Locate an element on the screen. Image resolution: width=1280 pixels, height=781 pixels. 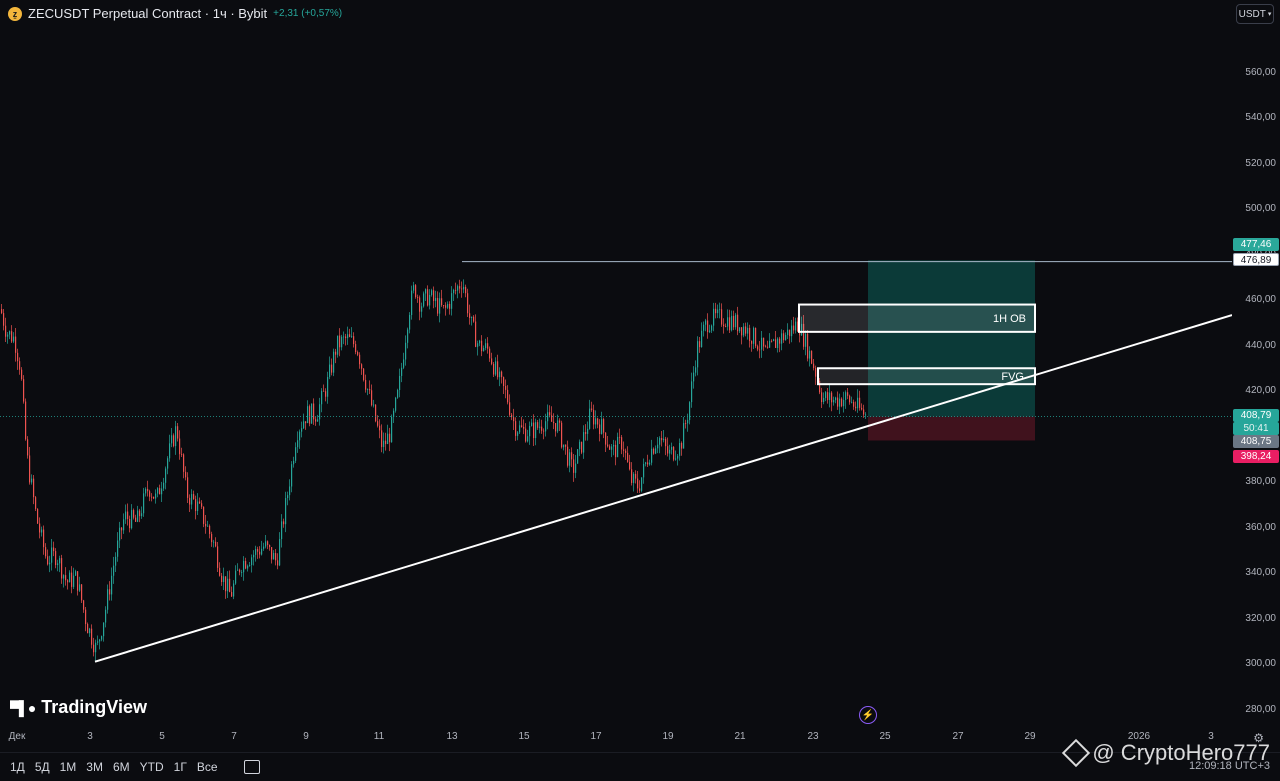
price-tick-label: 440,00 is located at coordinates (1260, 345).